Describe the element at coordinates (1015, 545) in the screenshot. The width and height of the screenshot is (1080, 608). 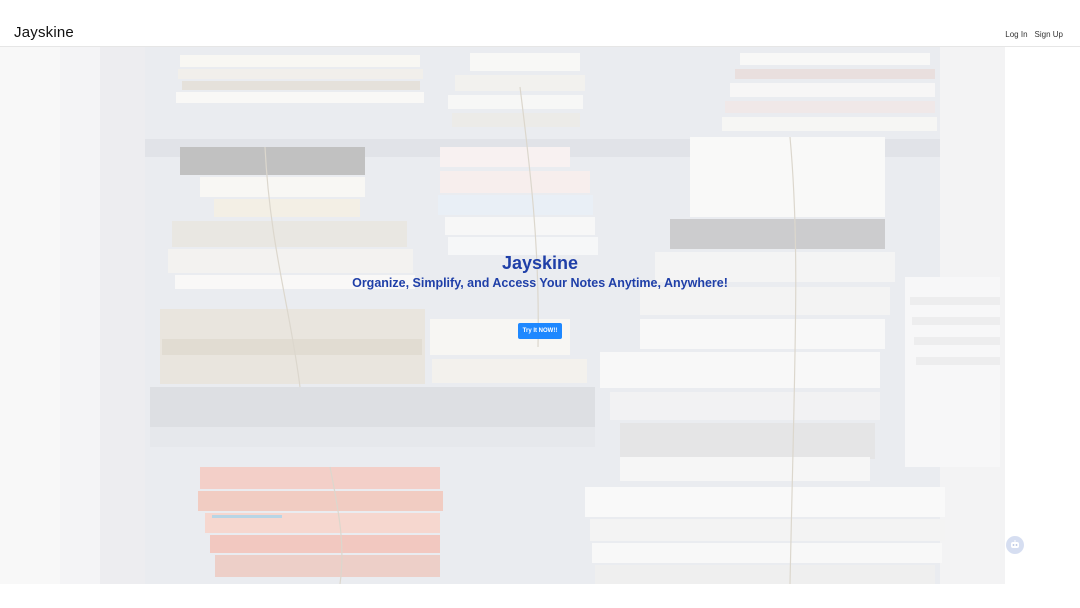
I see `chat-bot-icon` at that location.